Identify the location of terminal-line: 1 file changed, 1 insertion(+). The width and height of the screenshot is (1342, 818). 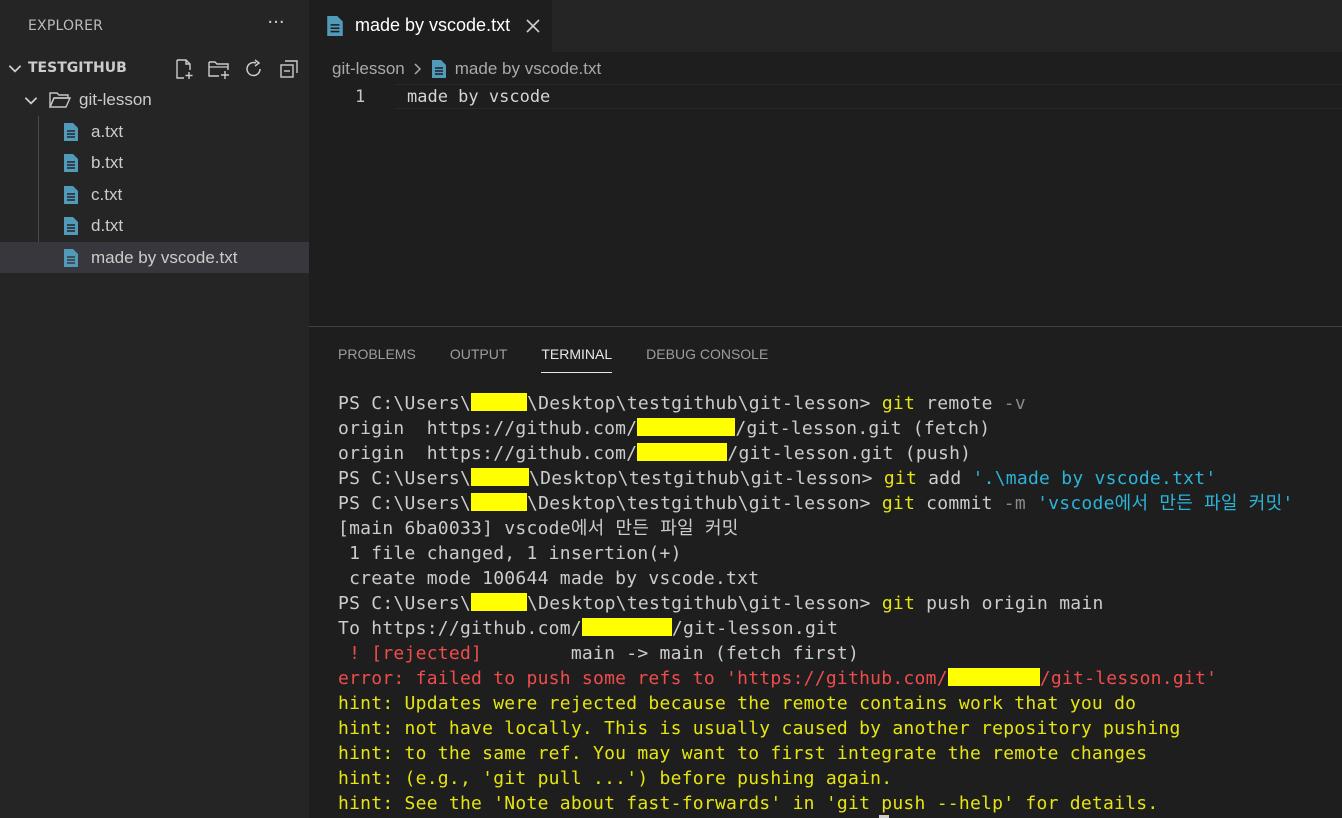
(510, 553).